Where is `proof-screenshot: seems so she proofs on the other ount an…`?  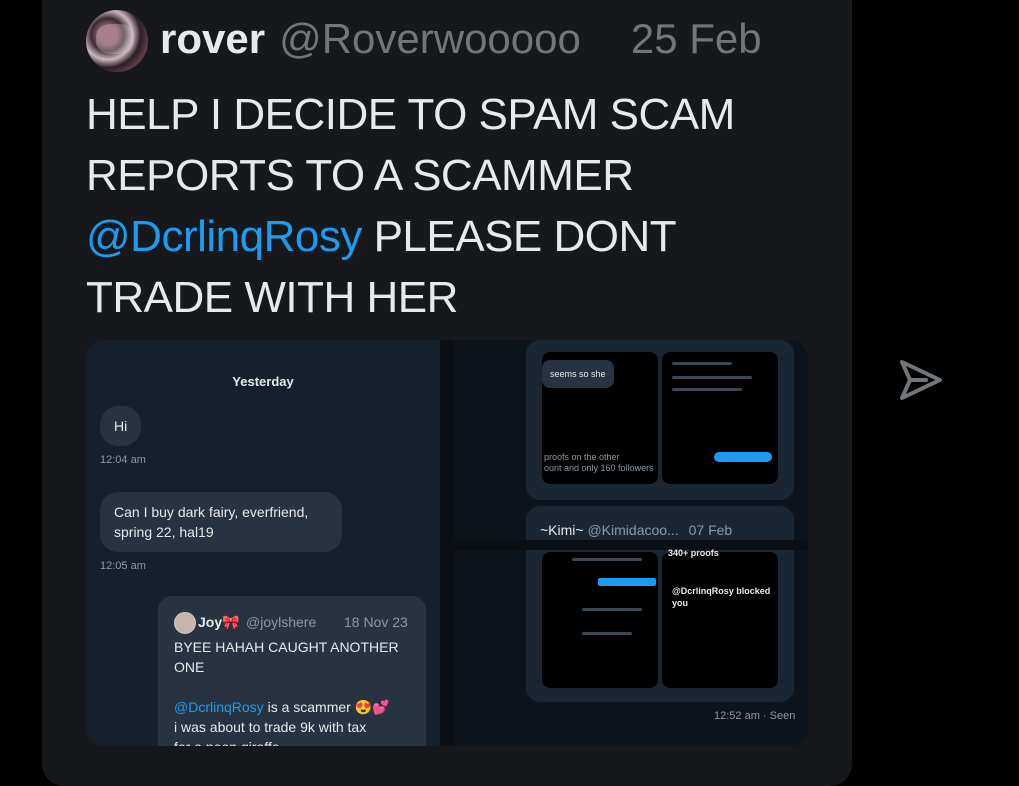
proof-screenshot: seems so she proofs on the other ount an… is located at coordinates (600, 418).